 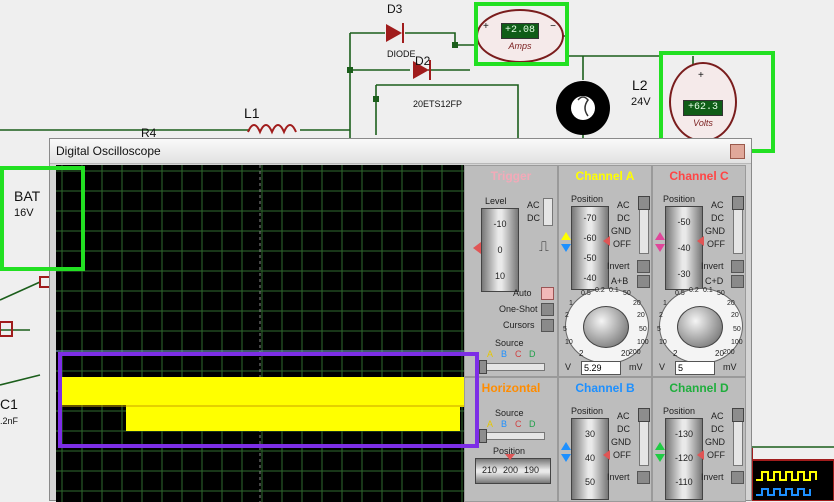 What do you see at coordinates (625, 353) in the screenshot?
I see `channel-a-edge-20: 20` at bounding box center [625, 353].